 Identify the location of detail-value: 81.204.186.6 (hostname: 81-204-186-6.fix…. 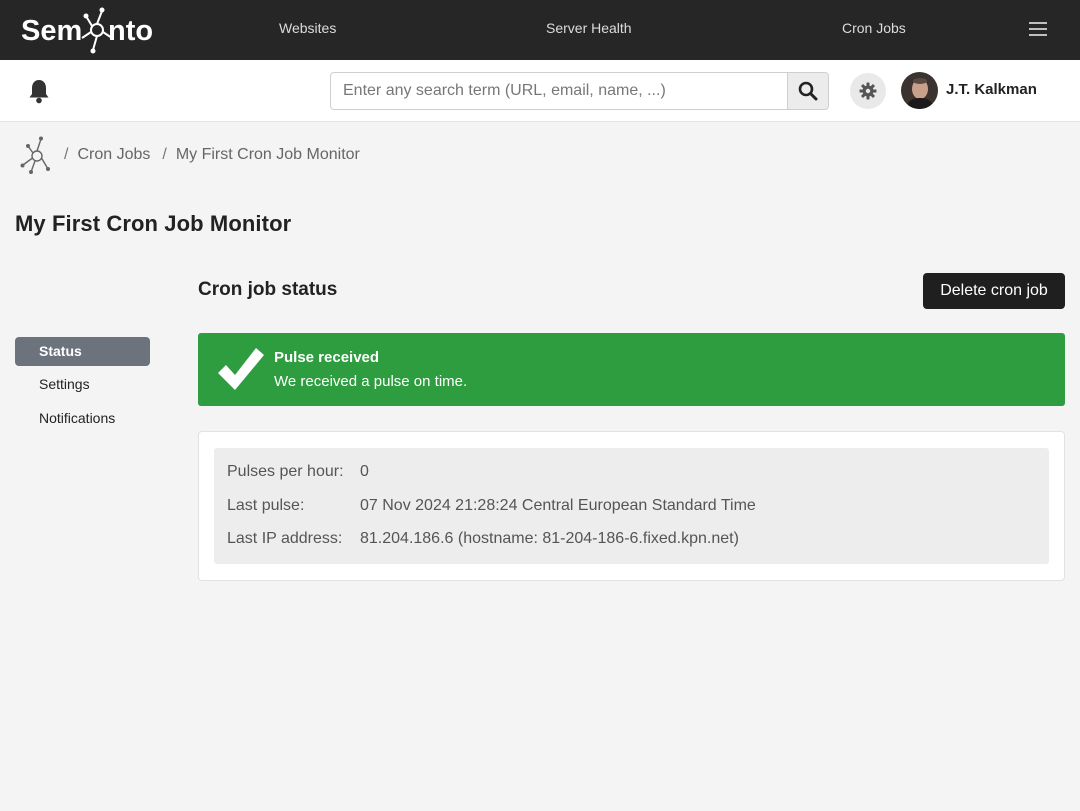
(549, 538).